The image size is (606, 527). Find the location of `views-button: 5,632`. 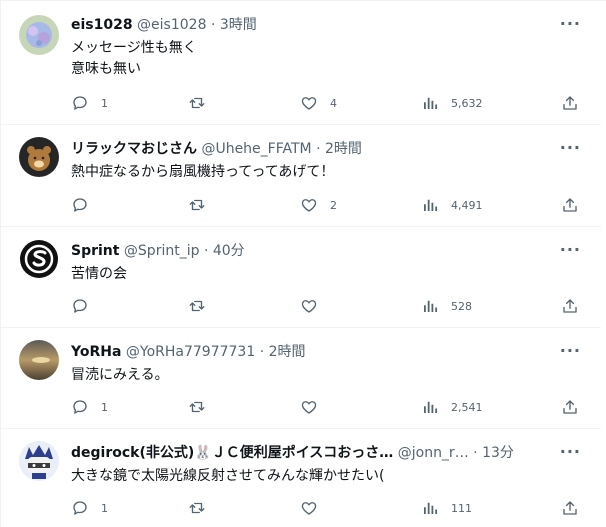

views-button: 5,632 is located at coordinates (452, 103).